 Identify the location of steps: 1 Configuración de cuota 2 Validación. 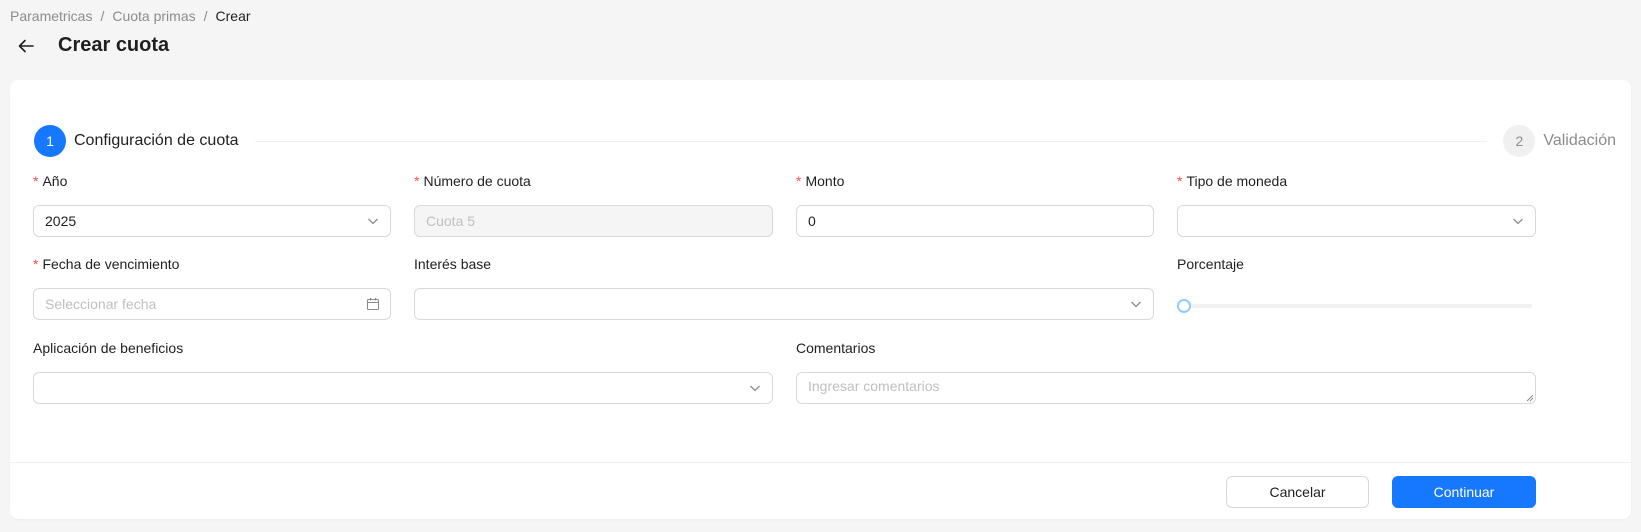
(825, 141).